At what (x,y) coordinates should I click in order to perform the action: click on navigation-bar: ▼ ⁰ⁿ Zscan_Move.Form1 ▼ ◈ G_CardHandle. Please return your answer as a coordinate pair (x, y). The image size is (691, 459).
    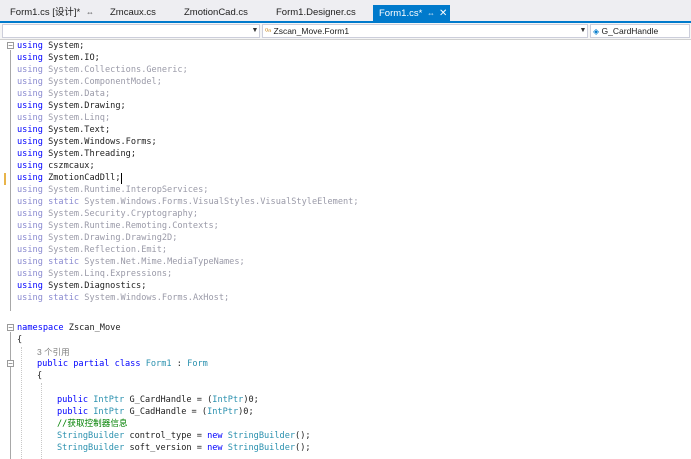
    Looking at the image, I should click on (345, 31).